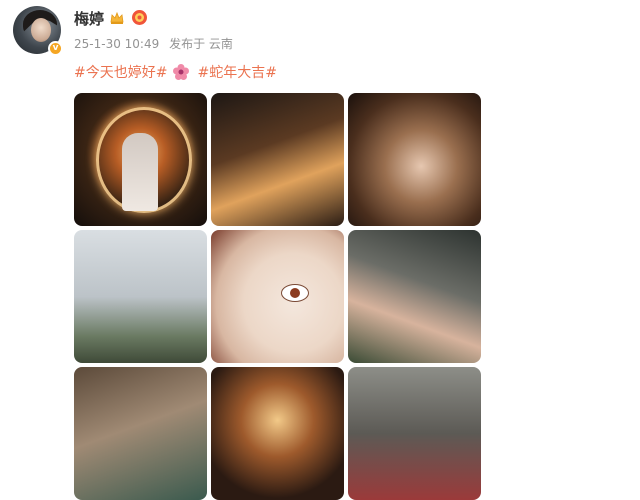 This screenshot has width=640, height=500. What do you see at coordinates (277, 159) in the screenshot?
I see `firework-photo` at bounding box center [277, 159].